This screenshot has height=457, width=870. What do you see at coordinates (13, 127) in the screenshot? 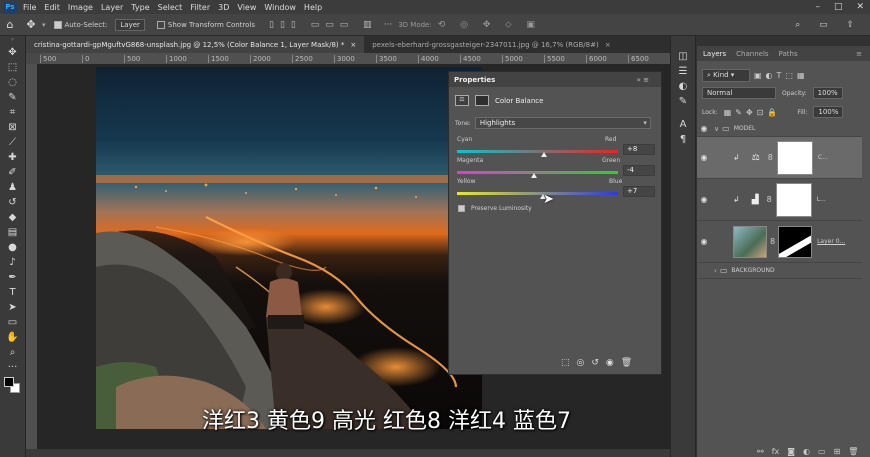
I see `frame-tool-icon: ⊠` at bounding box center [13, 127].